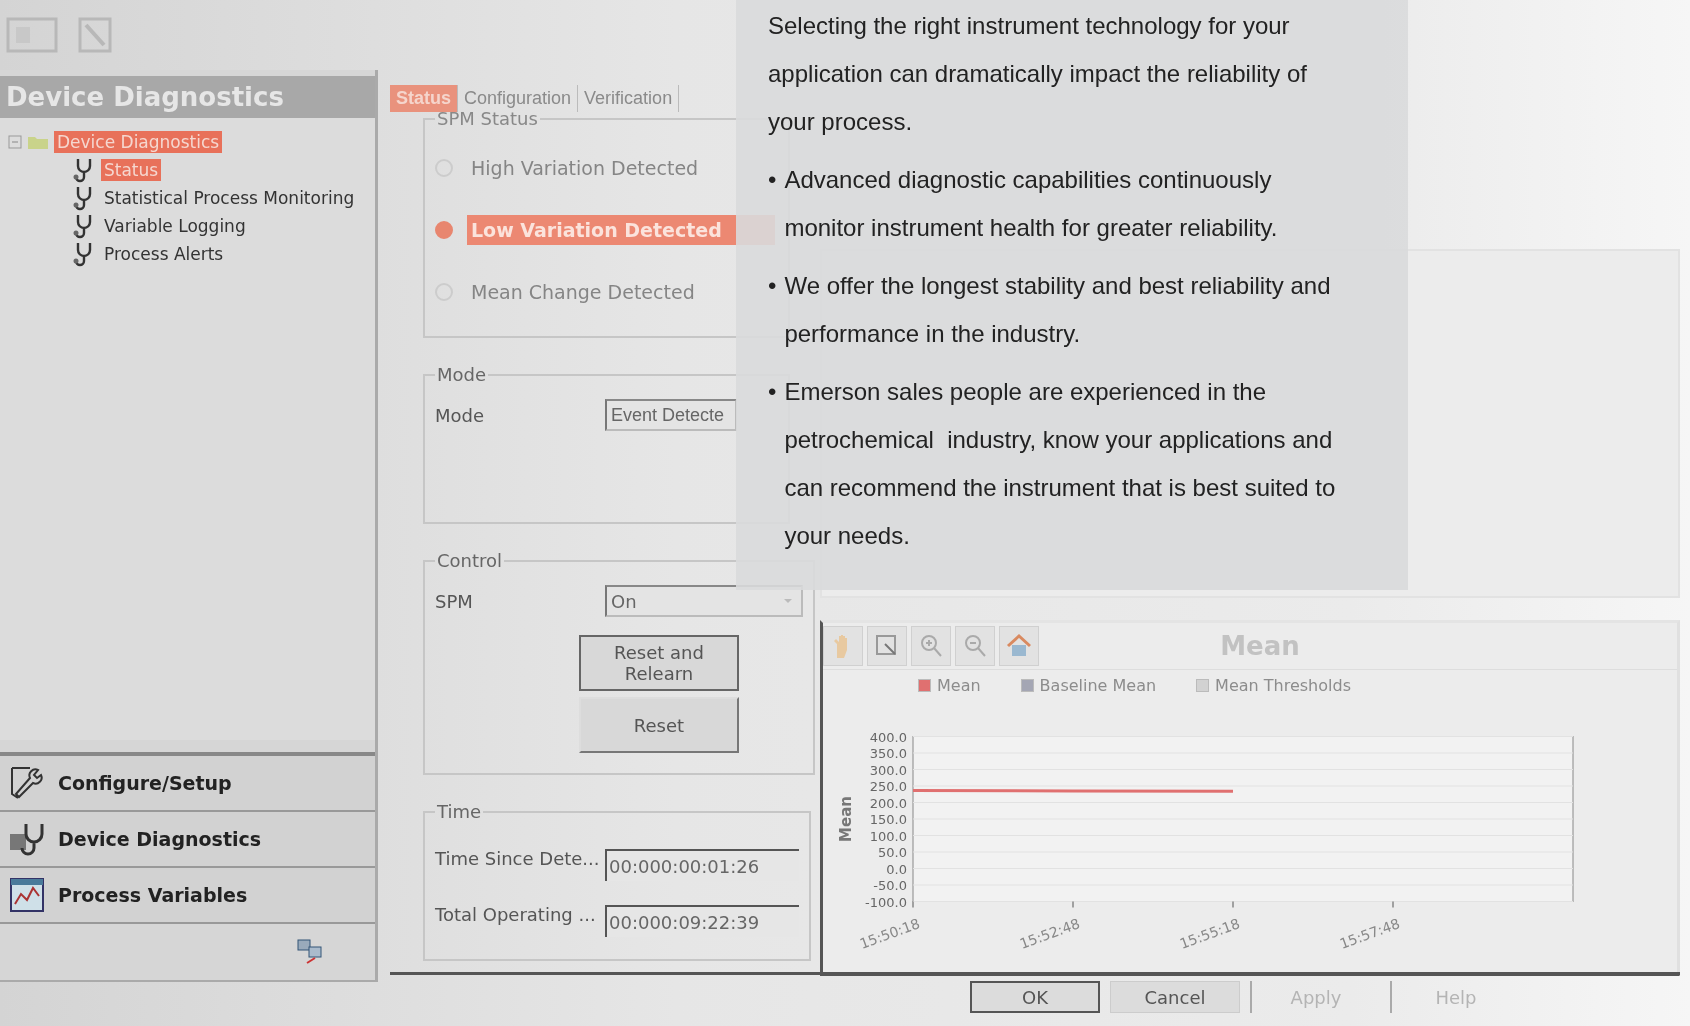 The image size is (1690, 1026). What do you see at coordinates (462, 374) in the screenshot?
I see `group-label: Mode` at bounding box center [462, 374].